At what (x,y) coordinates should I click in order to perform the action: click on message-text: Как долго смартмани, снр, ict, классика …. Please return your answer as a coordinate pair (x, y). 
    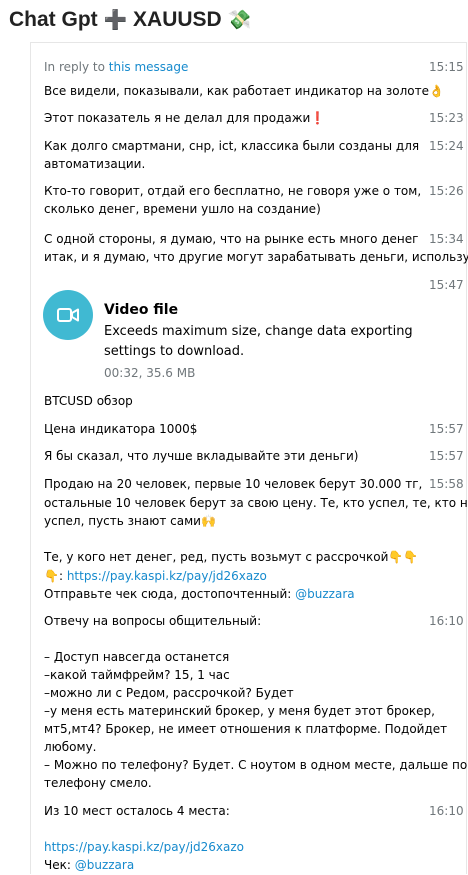
    Looking at the image, I should click on (232, 146).